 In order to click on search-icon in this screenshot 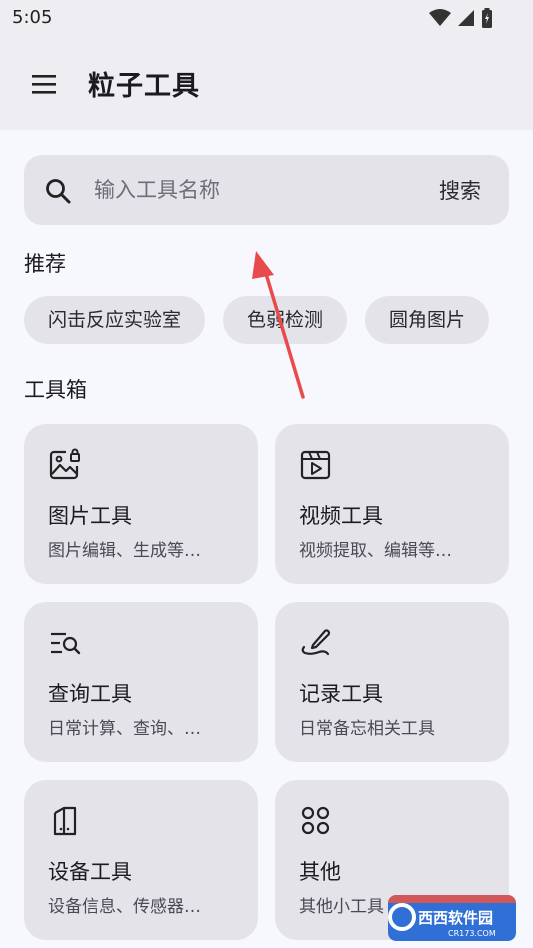, I will do `click(58, 191)`.